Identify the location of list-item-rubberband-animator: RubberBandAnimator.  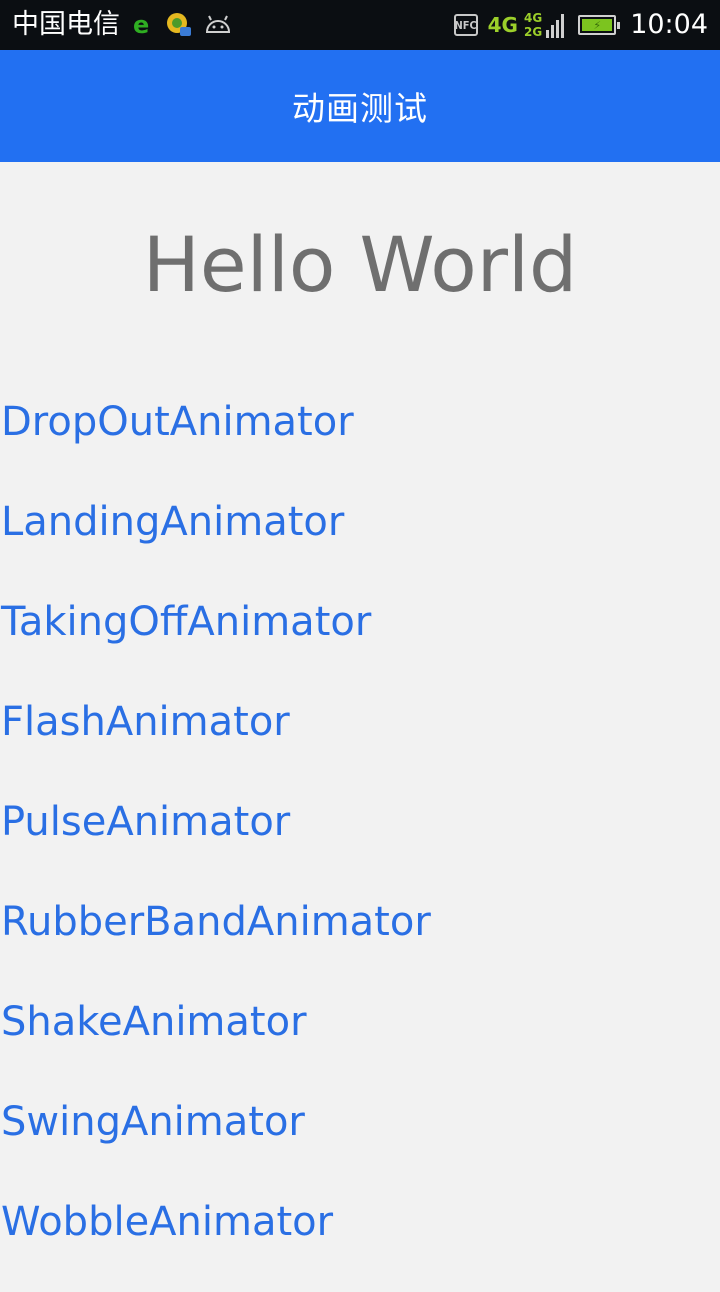
(215, 942).